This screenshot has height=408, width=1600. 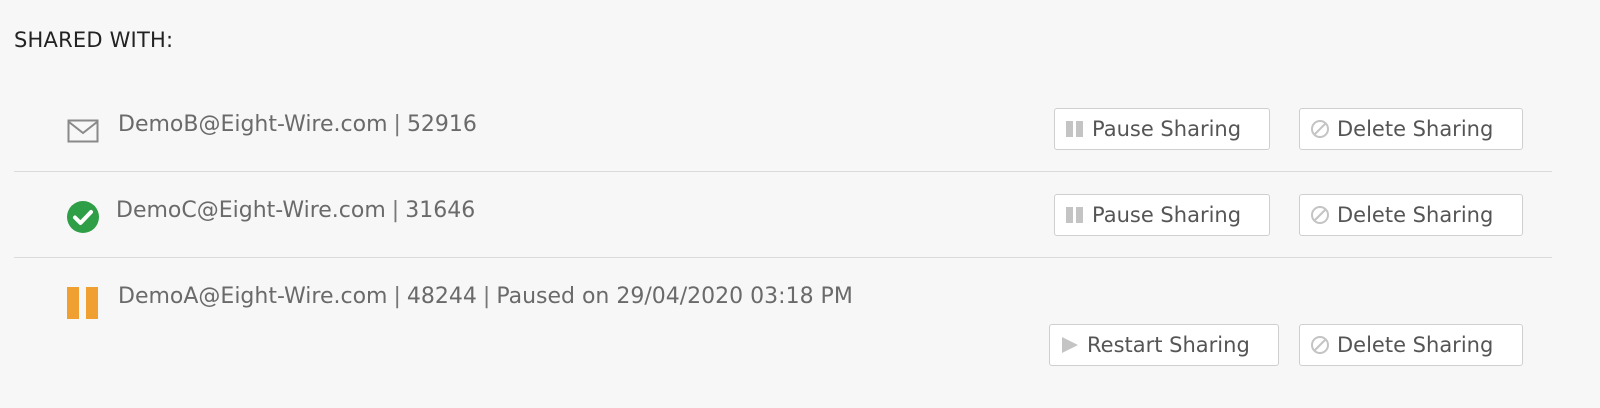 I want to click on share-email: DemoA@Eight-Wire.com, so click(x=253, y=296).